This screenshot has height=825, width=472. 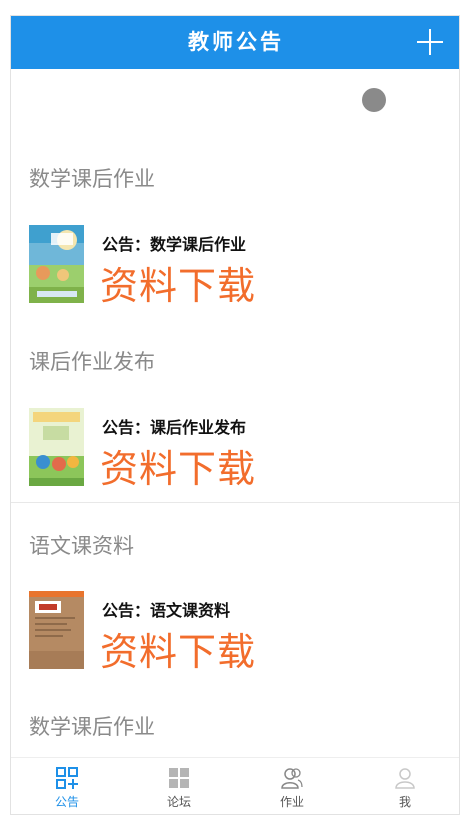 I want to click on notice-grid-icon, so click(x=67, y=778).